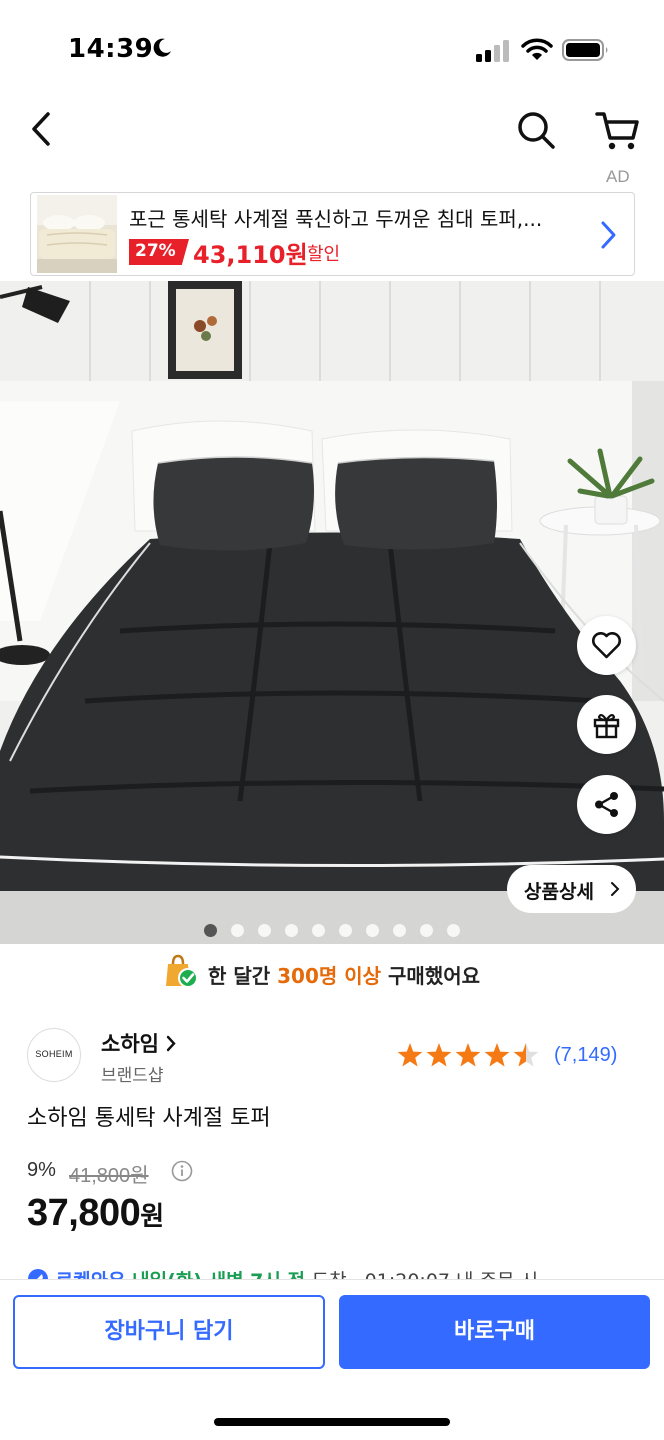 The image size is (664, 1440). I want to click on delivery-info: 로켓와우 내일(화) 새벽 7시 전 도착 · 01:20:07 내 주문 시, so click(337, 1273).